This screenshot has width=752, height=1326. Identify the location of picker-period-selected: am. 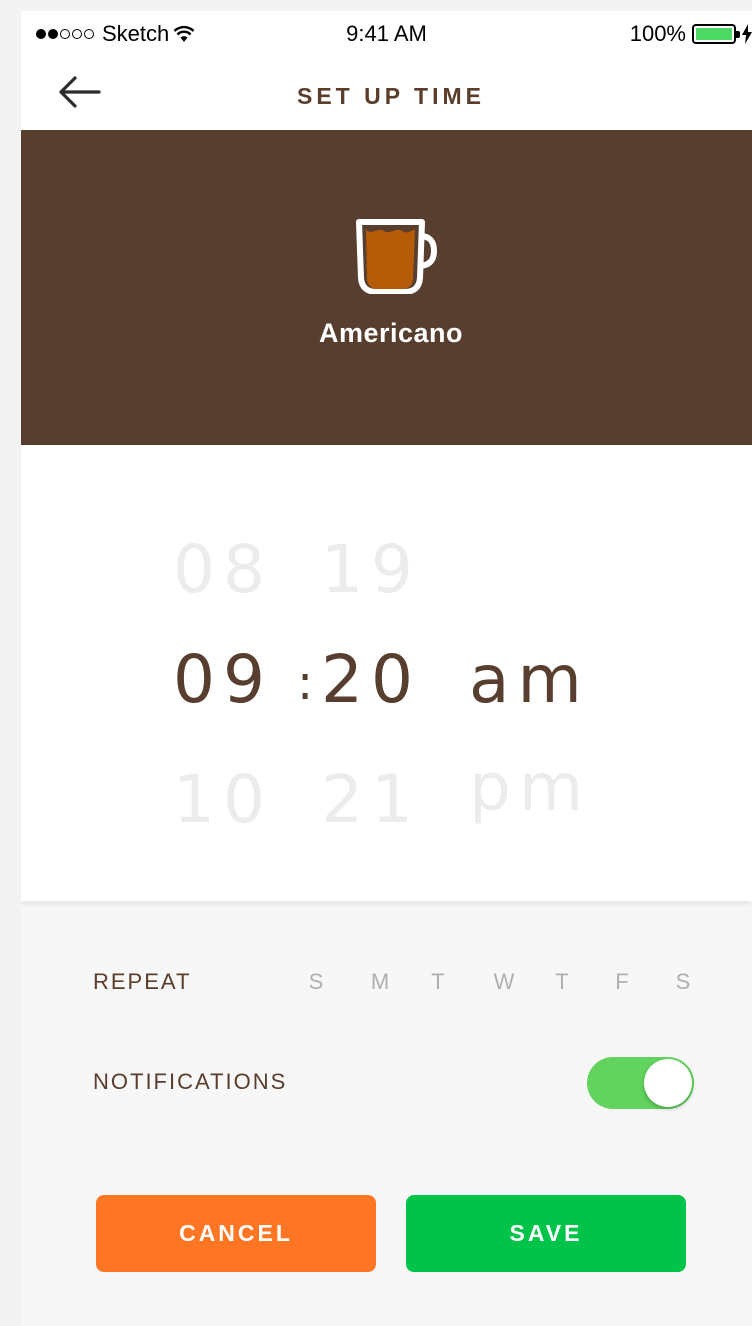
(529, 679).